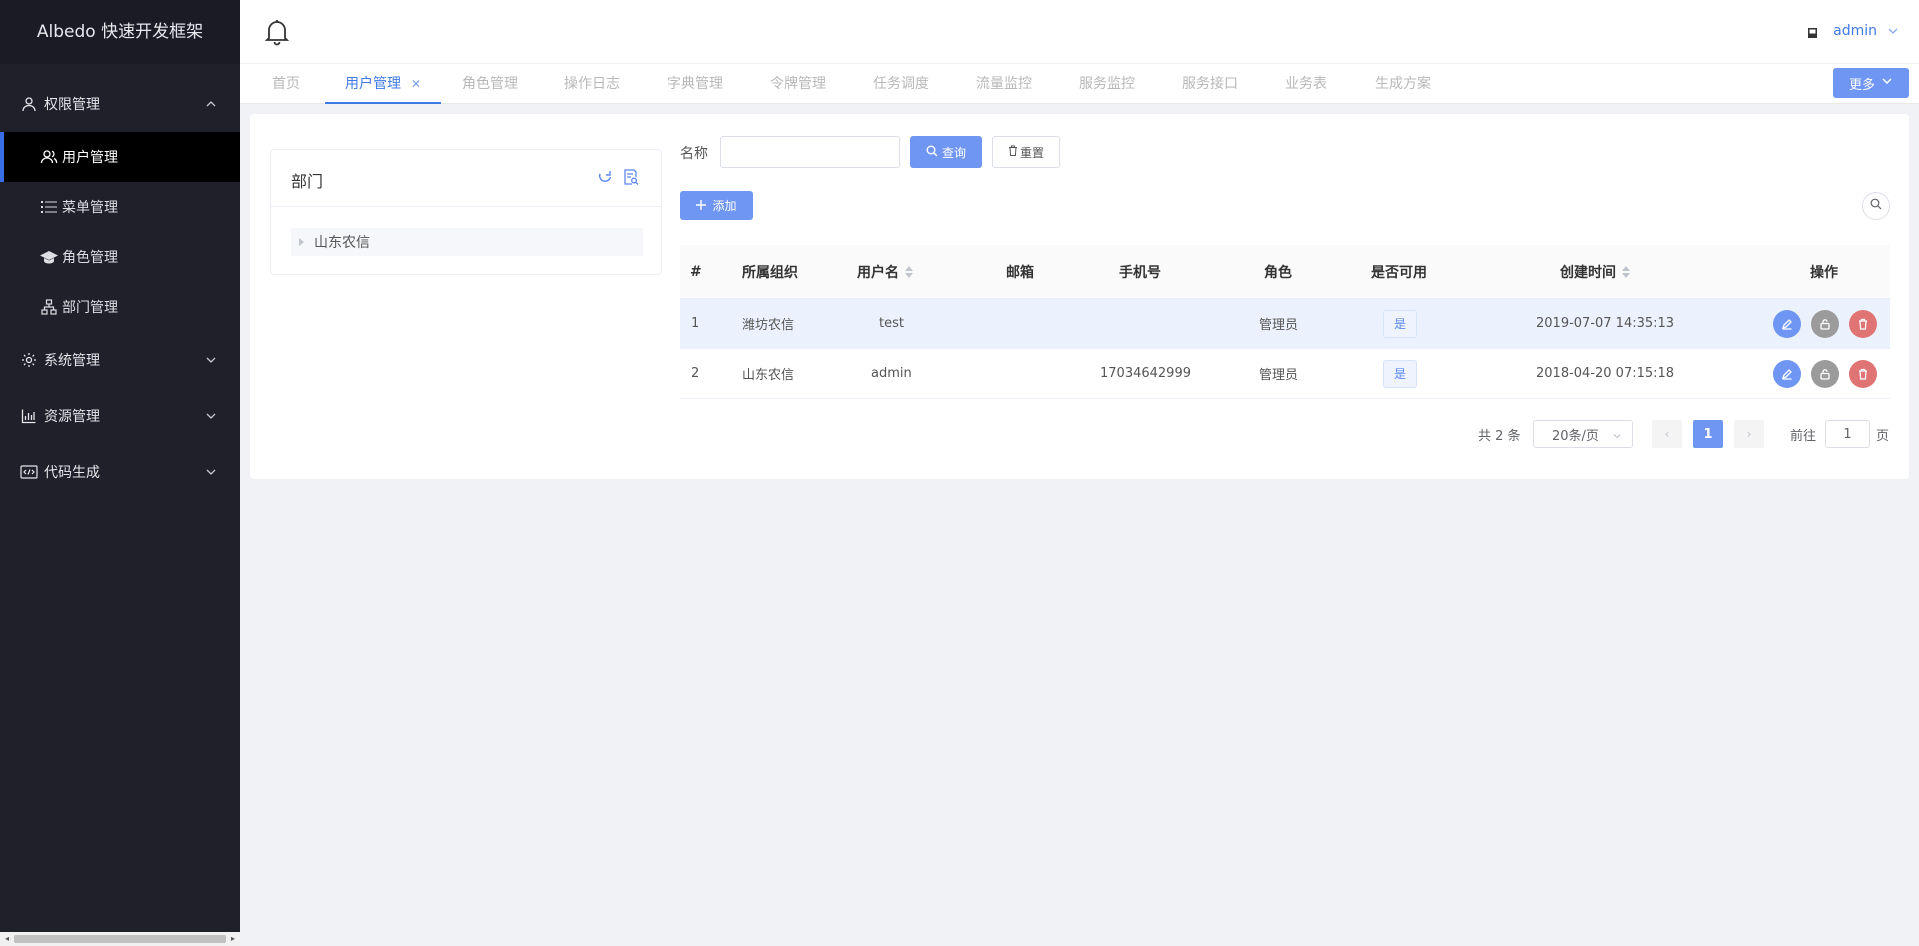 The image size is (1919, 946). I want to click on col-created: 创建时间, so click(1595, 271).